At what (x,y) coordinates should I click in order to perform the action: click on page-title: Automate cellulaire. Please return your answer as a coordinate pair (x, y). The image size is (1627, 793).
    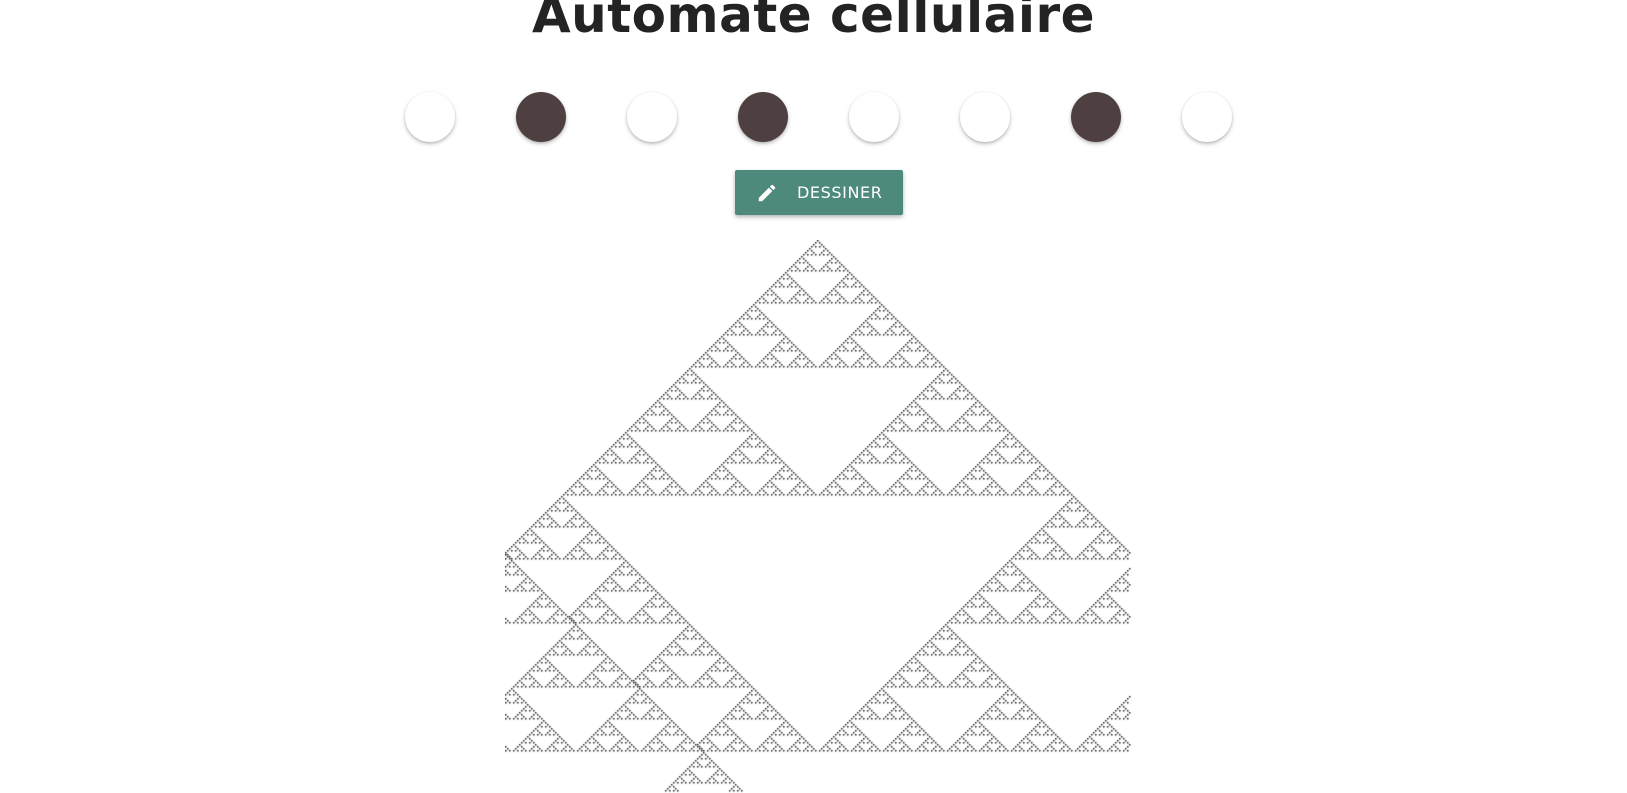
    Looking at the image, I should click on (813, 22).